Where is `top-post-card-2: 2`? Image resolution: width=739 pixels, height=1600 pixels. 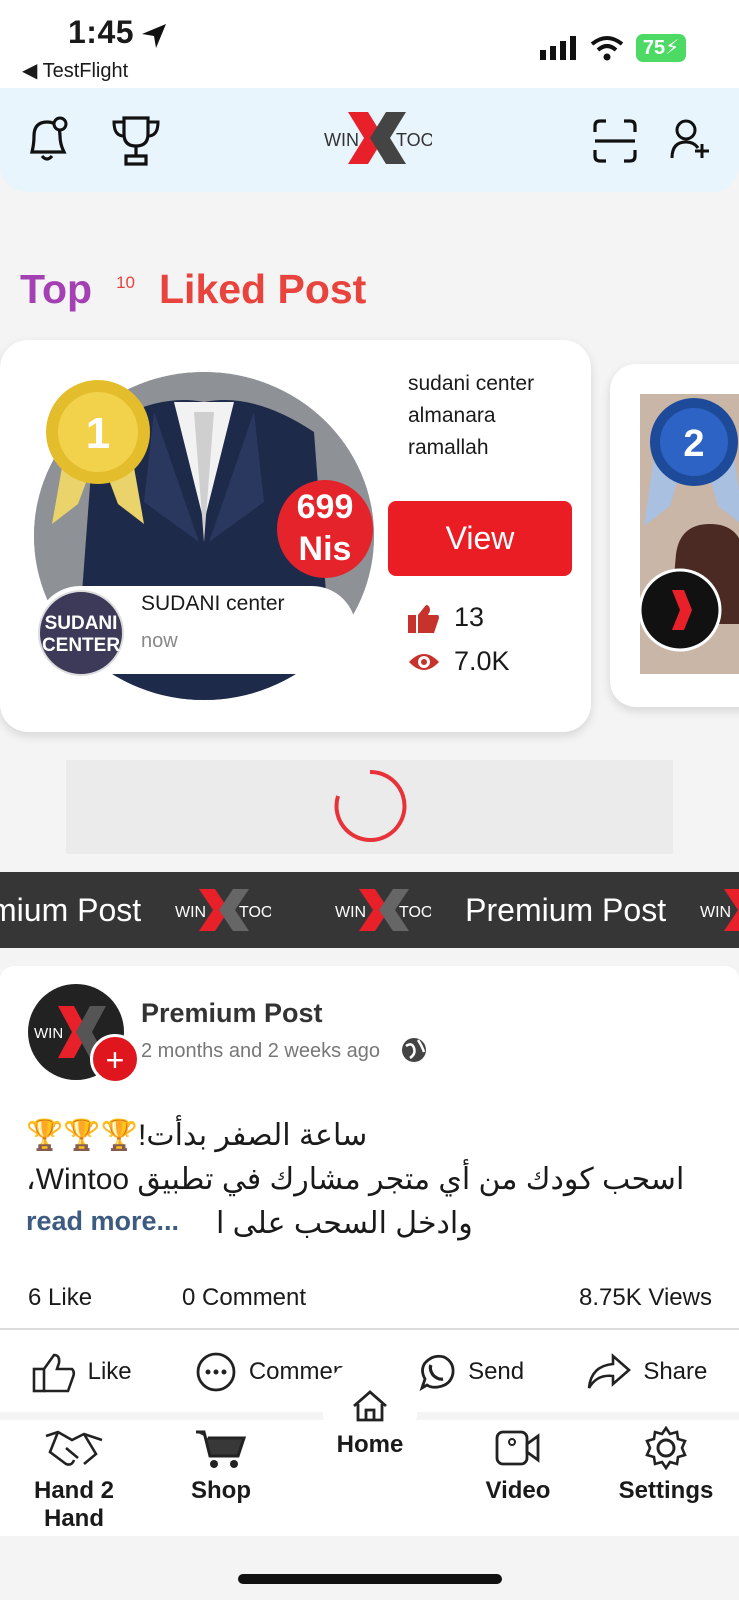 top-post-card-2: 2 is located at coordinates (674, 535).